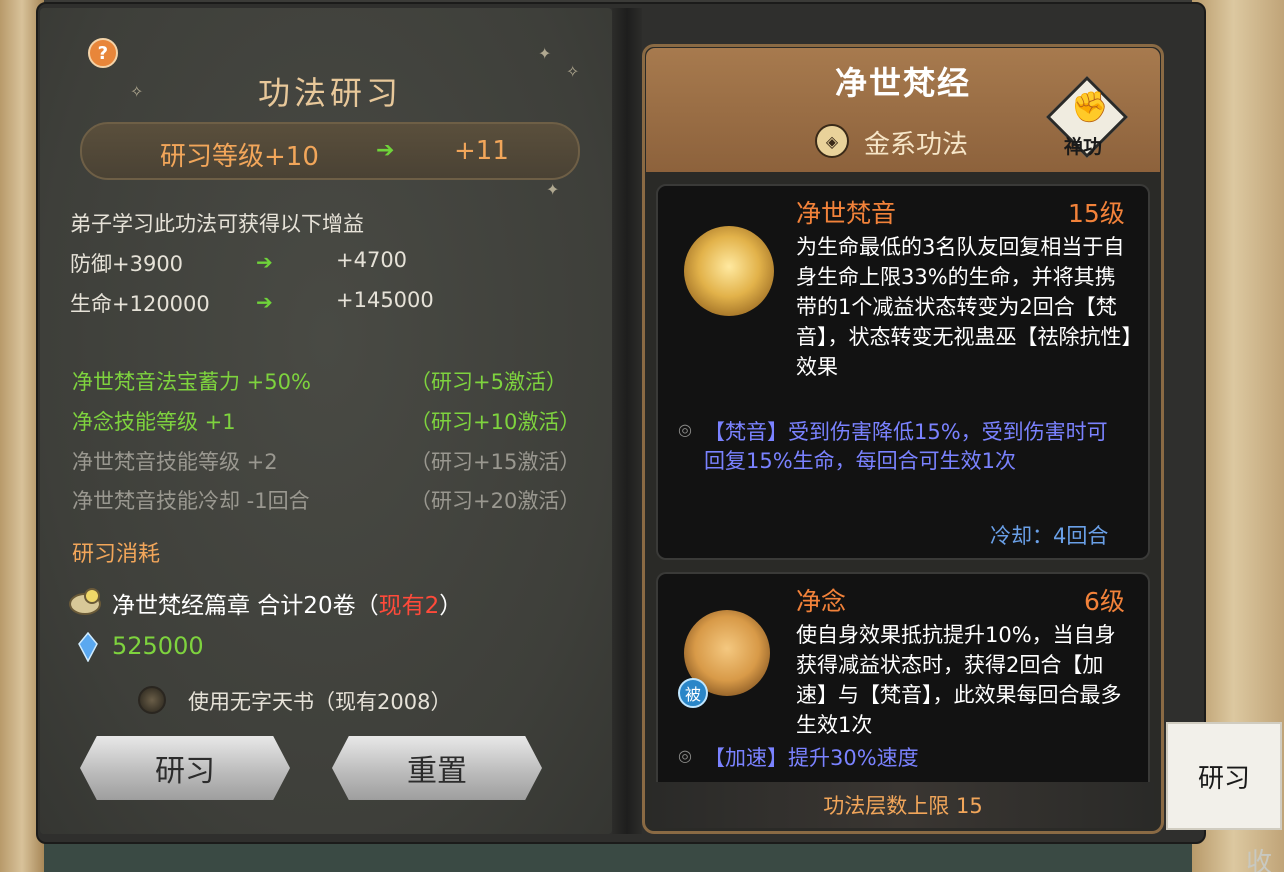  Describe the element at coordinates (191, 382) in the screenshot. I see `bonus-item: 净世梵音法宝蓄力 +50%` at that location.